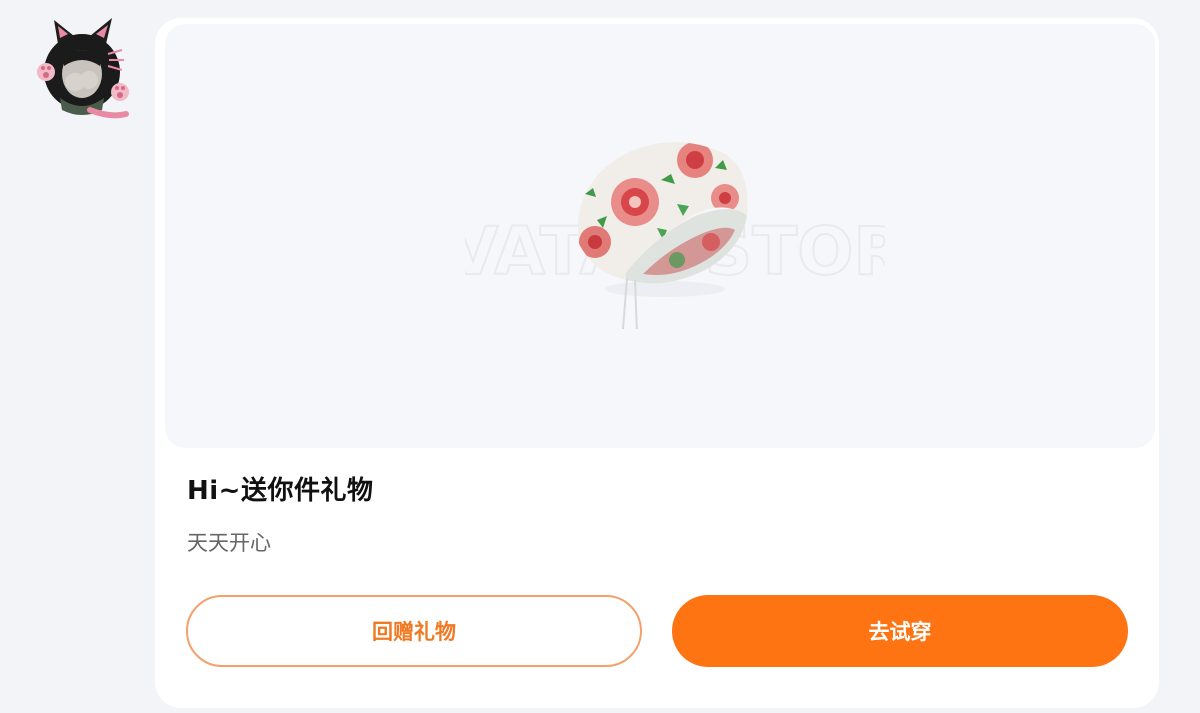 The height and width of the screenshot is (713, 1200). Describe the element at coordinates (665, 226) in the screenshot. I see `floral-beanie-hat-icon` at that location.